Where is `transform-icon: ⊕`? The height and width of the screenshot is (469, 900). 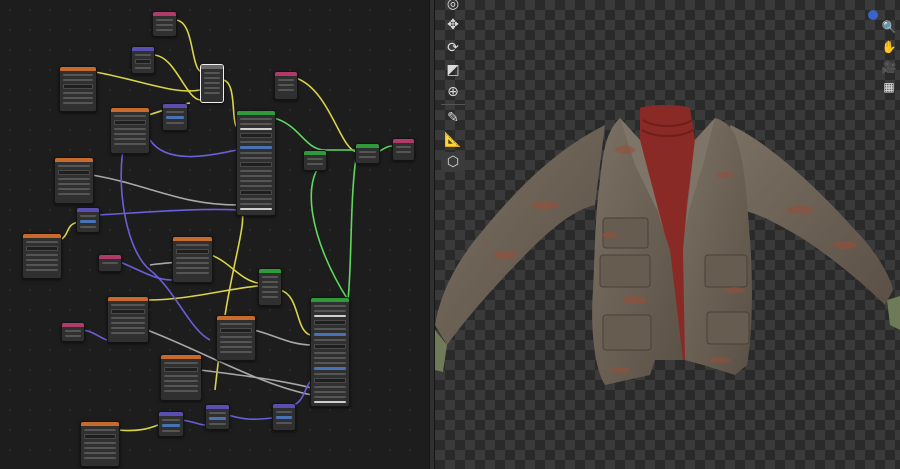
transform-icon: ⊕ is located at coordinates (453, 92).